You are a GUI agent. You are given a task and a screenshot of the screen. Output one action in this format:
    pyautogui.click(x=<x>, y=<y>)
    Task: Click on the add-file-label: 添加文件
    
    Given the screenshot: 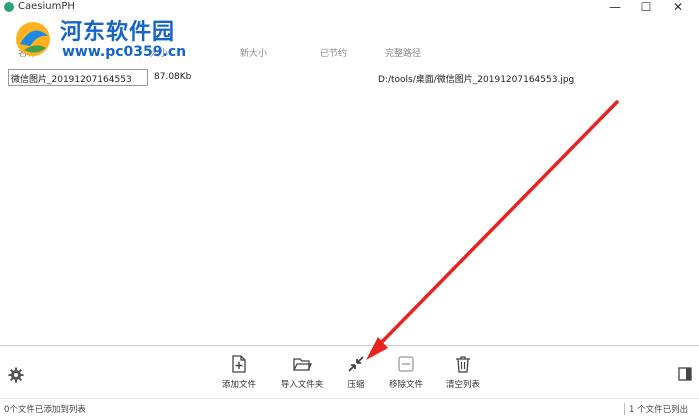 What is the action you would take?
    pyautogui.click(x=238, y=385)
    